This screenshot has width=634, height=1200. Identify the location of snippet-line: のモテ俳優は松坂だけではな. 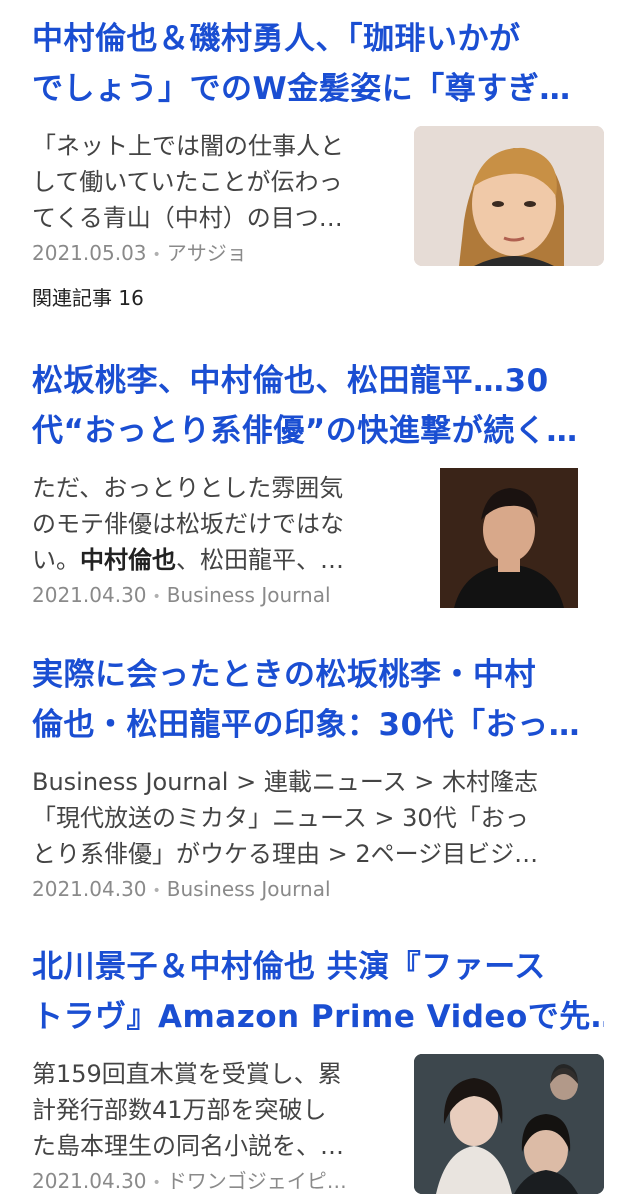
(188, 524).